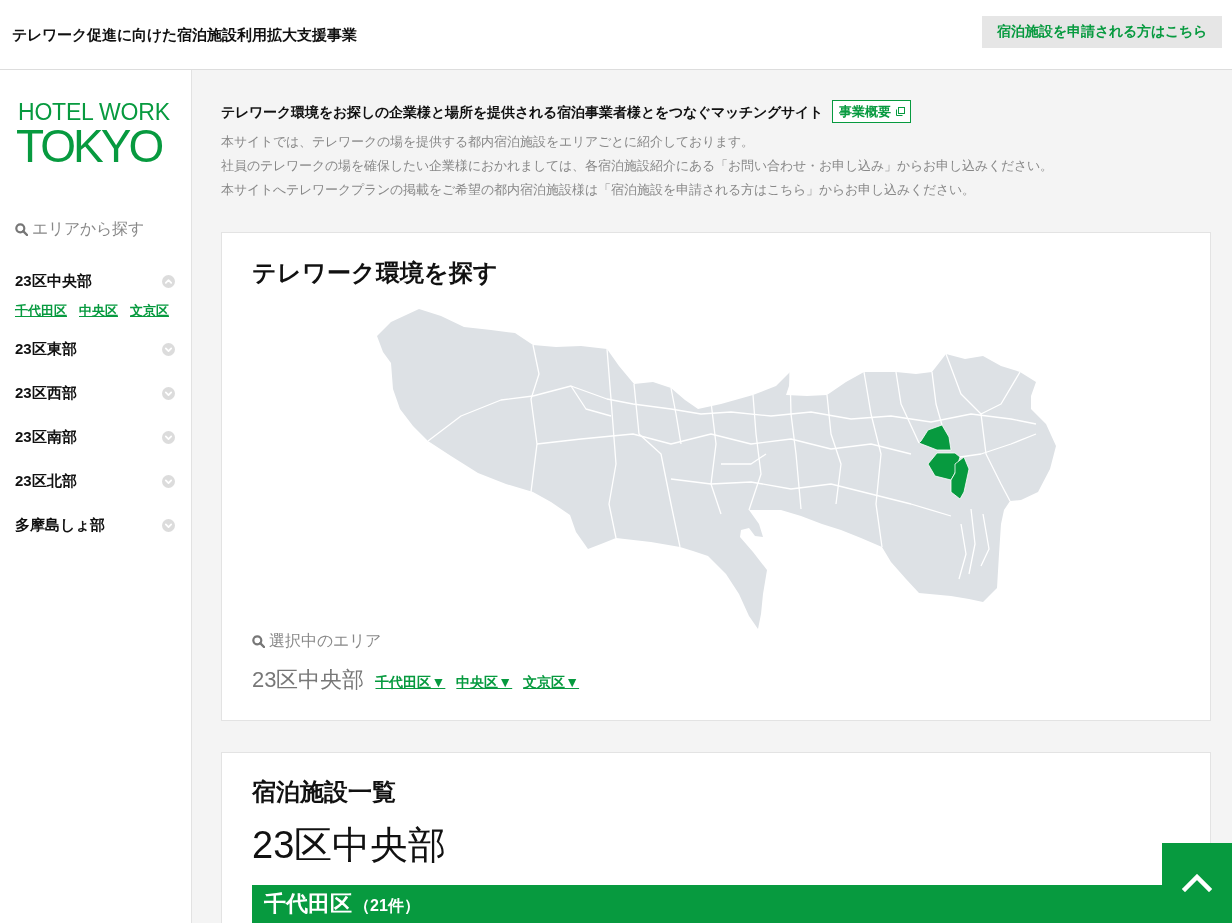 Image resolution: width=1232 pixels, height=923 pixels. I want to click on ward-link: 千代田区, so click(41, 311).